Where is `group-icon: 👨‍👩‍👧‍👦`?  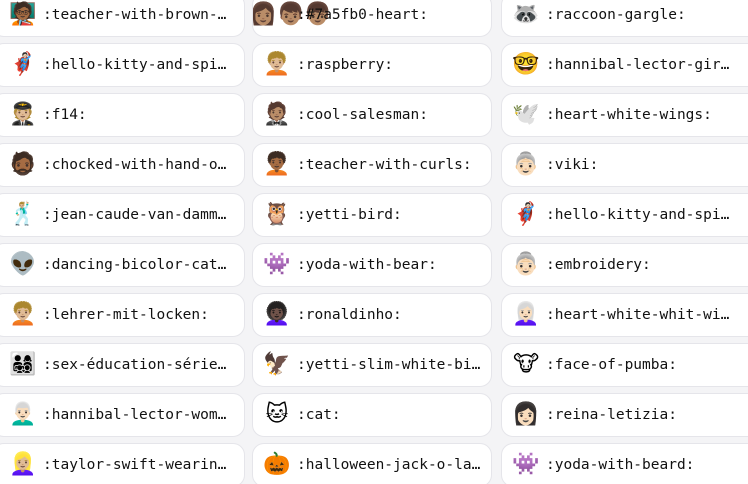 group-icon: 👨‍👩‍👧‍👦 is located at coordinates (23, 364).